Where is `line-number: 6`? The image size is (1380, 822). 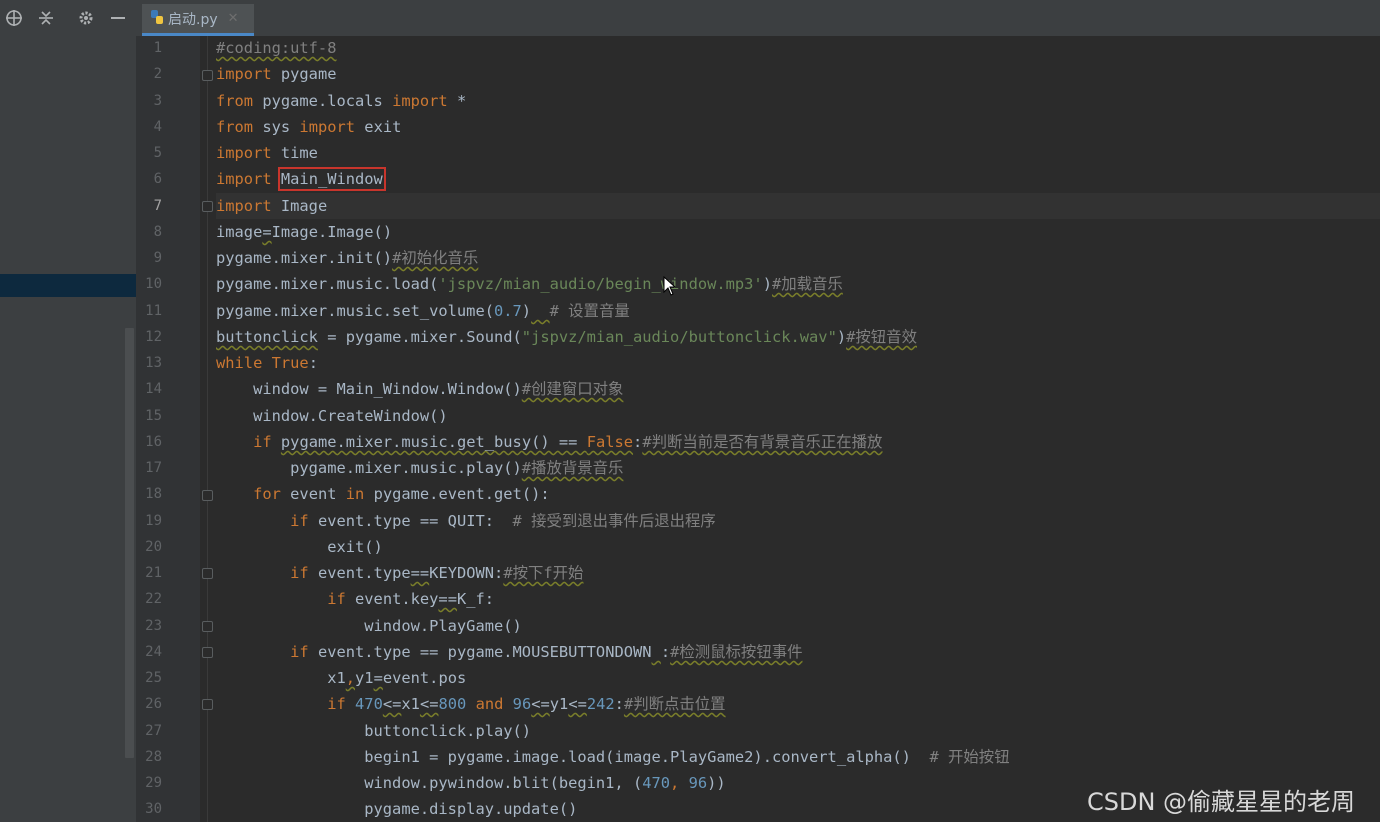
line-number: 6 is located at coordinates (157, 179).